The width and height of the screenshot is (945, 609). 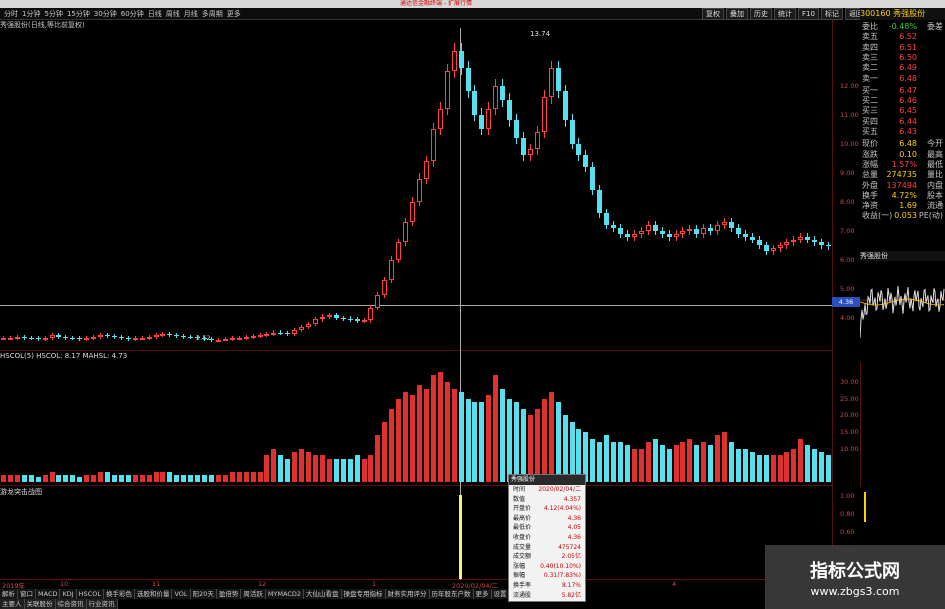 What do you see at coordinates (407, 594) in the screenshot?
I see `indicator-tab: 财务实用评分` at bounding box center [407, 594].